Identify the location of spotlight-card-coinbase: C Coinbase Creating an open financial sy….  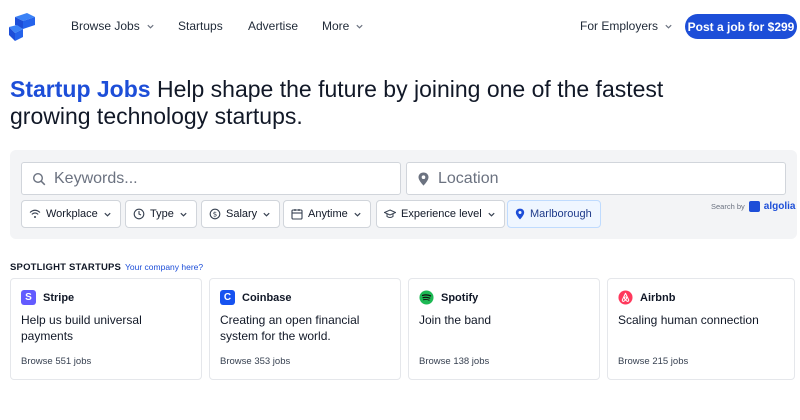
(305, 329).